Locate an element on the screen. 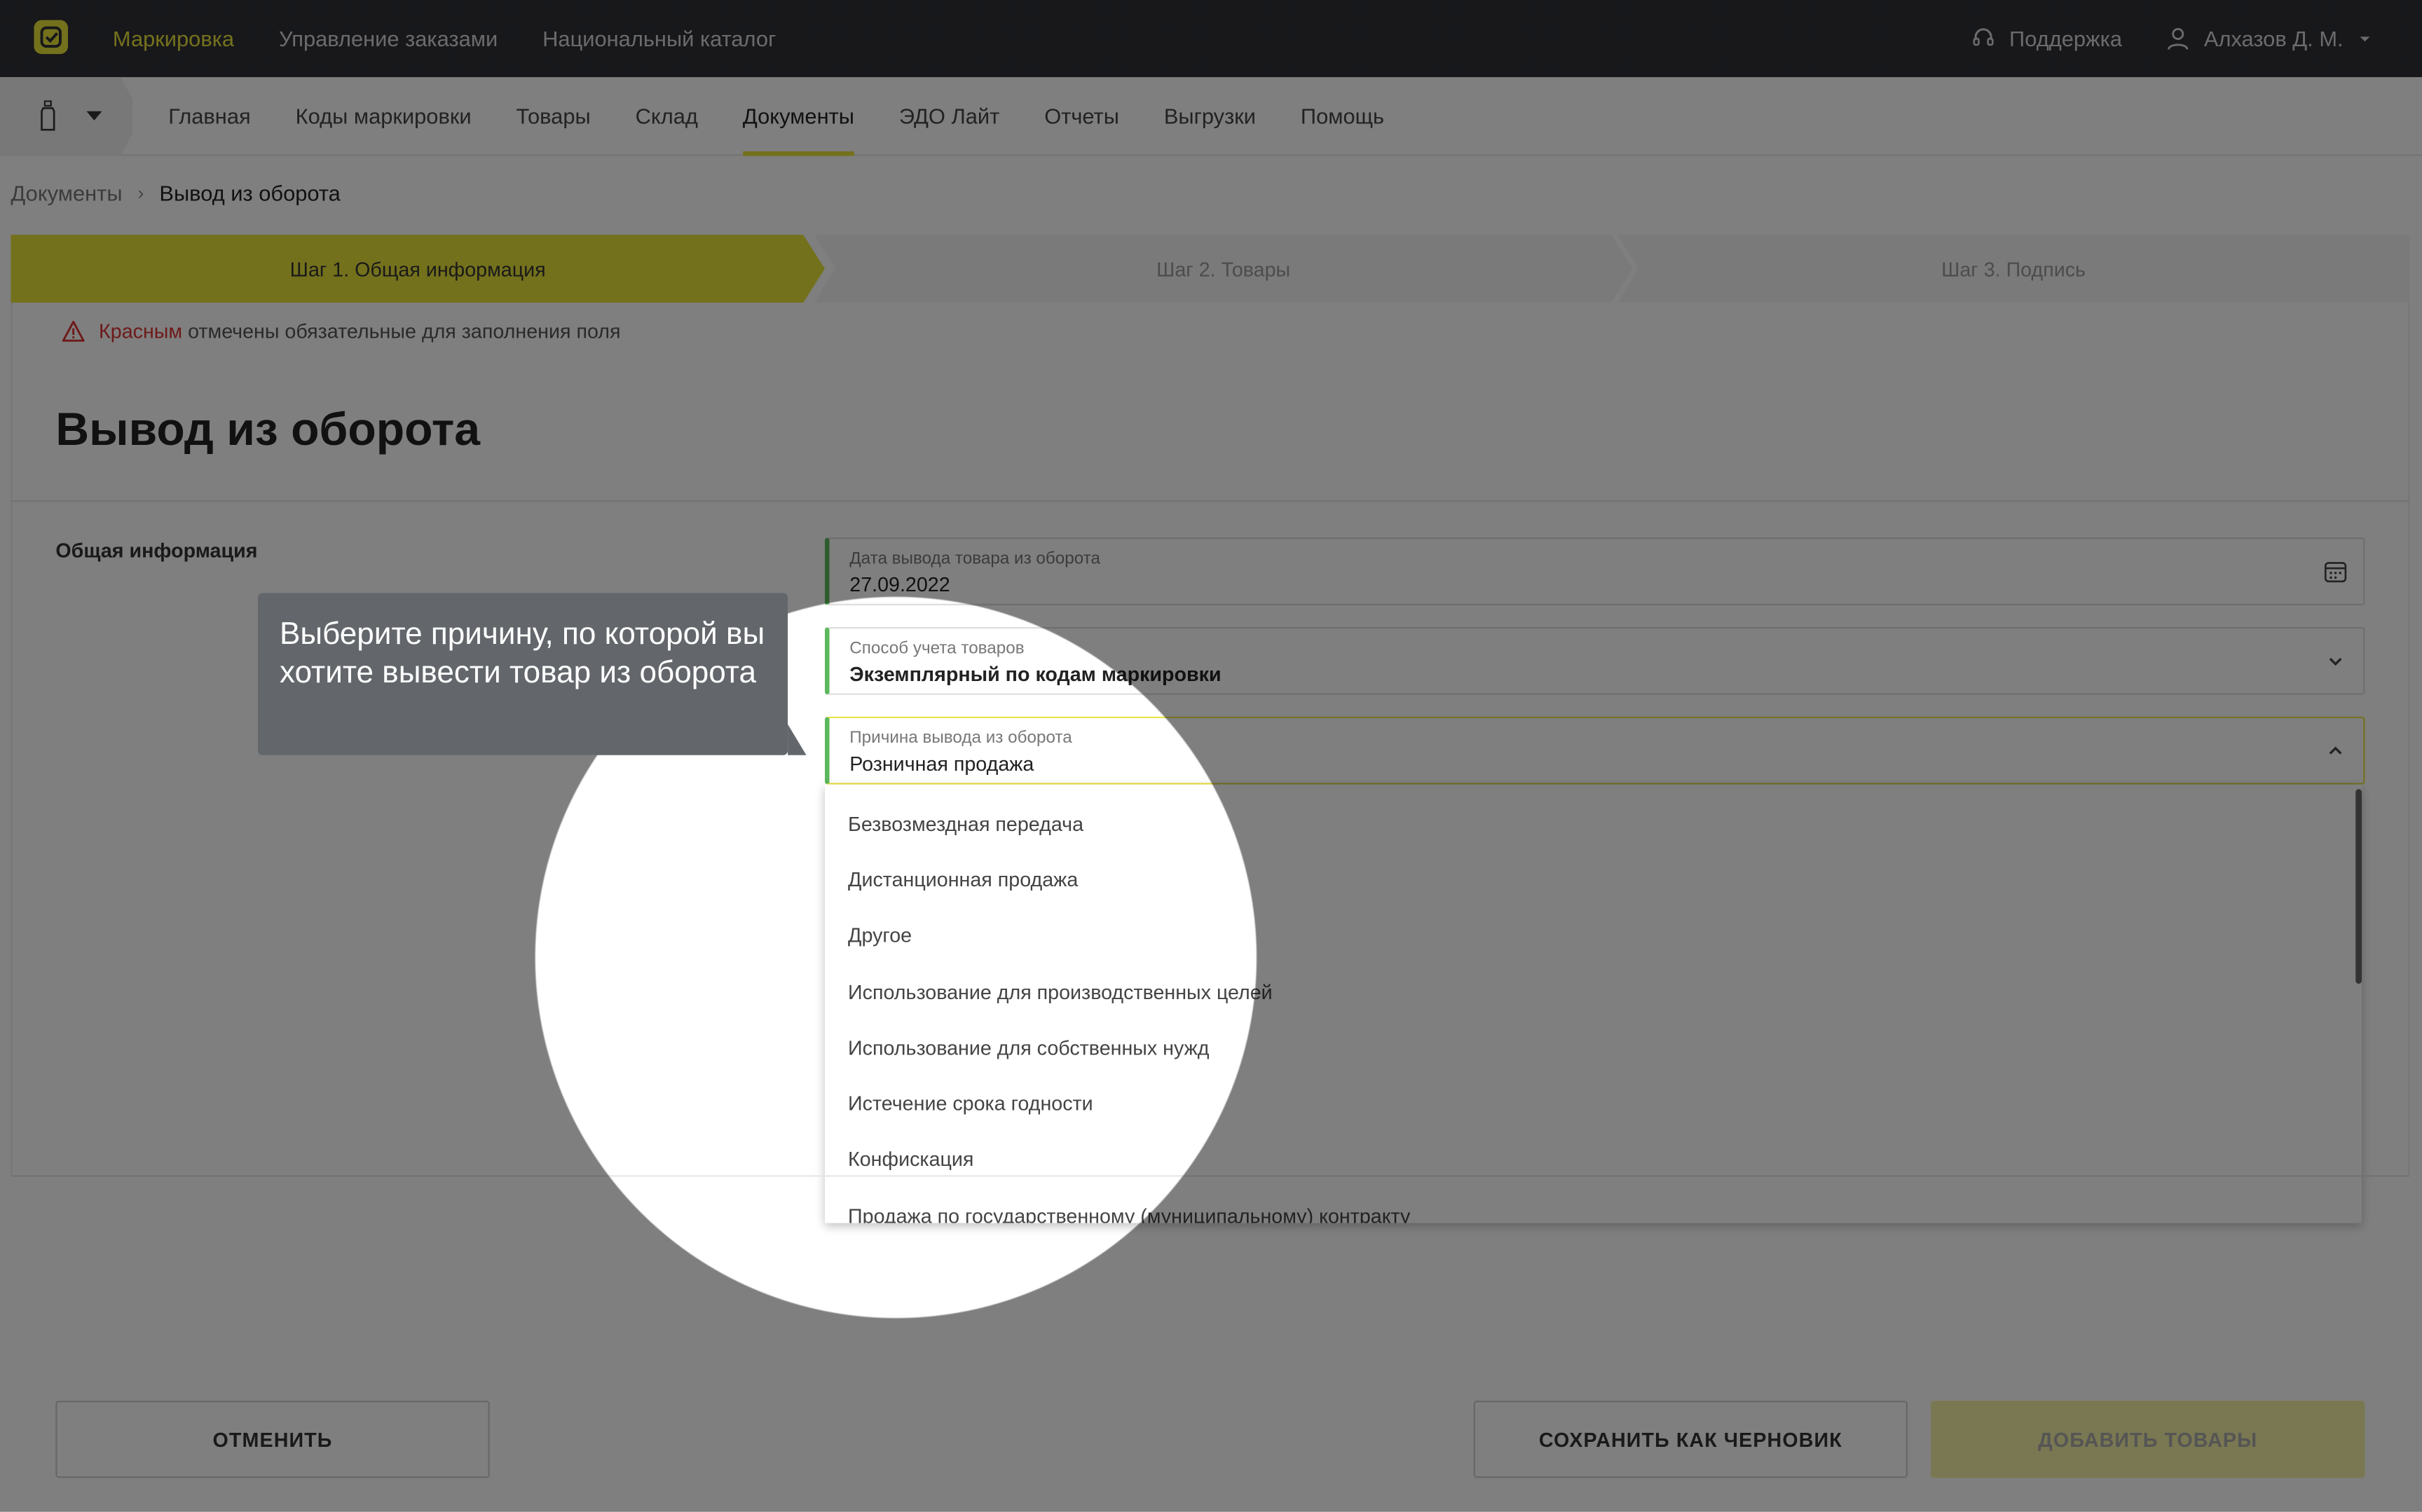  dropdown-option: Истечение срока годности is located at coordinates (971, 1103).